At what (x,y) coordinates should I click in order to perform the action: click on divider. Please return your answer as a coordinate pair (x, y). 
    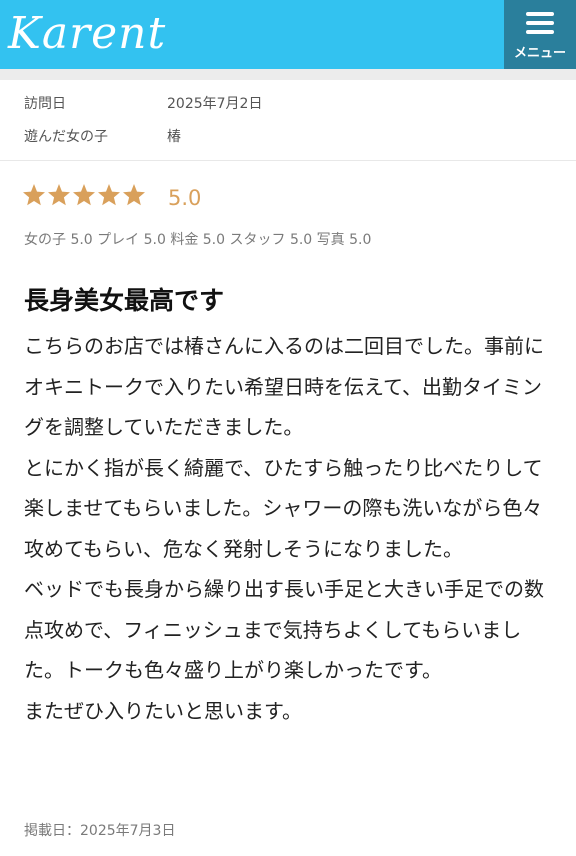
    Looking at the image, I should click on (288, 160).